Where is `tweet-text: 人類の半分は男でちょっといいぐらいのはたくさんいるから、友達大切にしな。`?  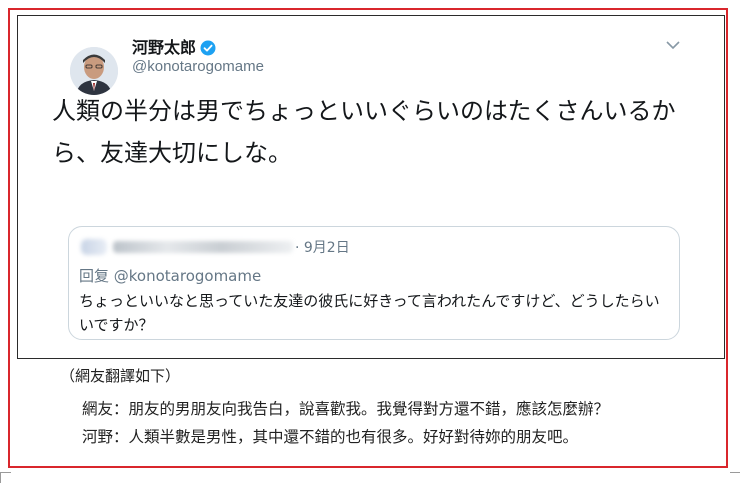 tweet-text: 人類の半分は男でちょっといいぐらいのはたくさんいるから、友達大切にしな。 is located at coordinates (364, 132).